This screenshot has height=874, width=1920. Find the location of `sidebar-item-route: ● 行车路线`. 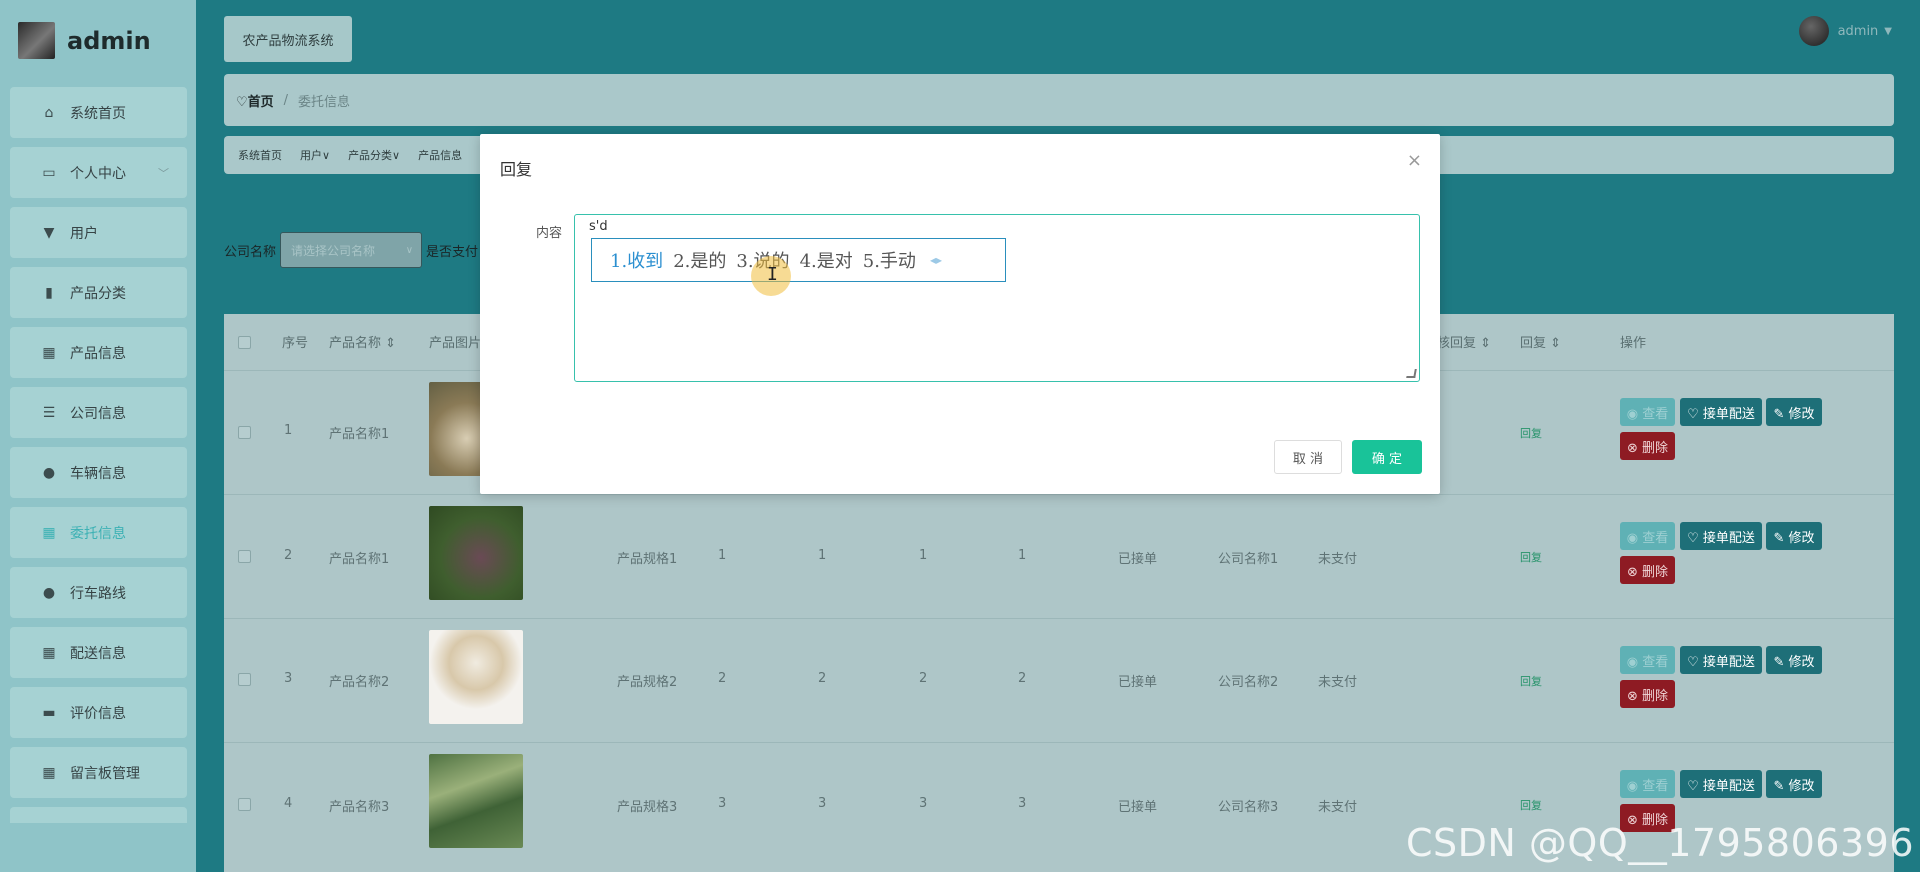

sidebar-item-route: ● 行车路线 is located at coordinates (98, 592).